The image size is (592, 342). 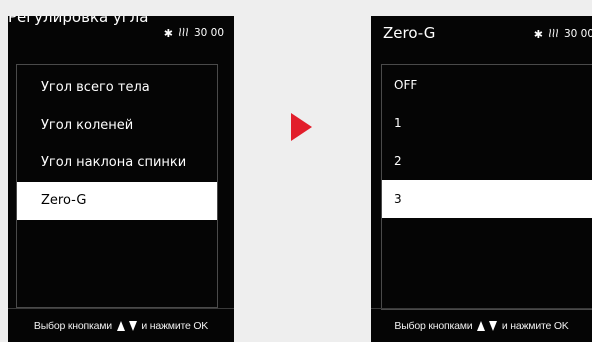 What do you see at coordinates (64, 200) in the screenshot?
I see `menu-item-label: Zero-G` at bounding box center [64, 200].